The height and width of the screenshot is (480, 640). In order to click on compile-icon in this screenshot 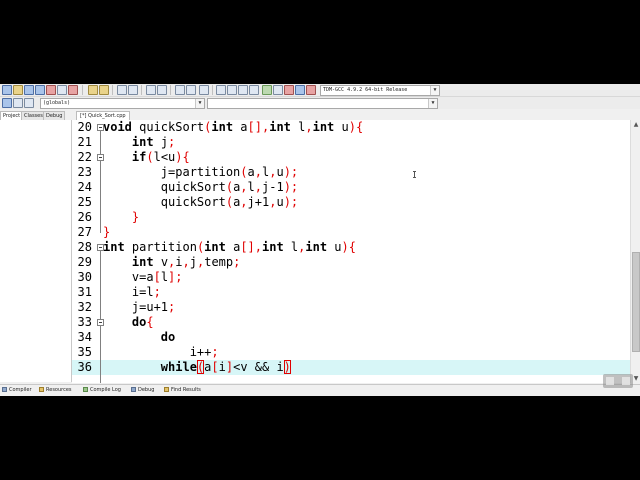, I will do `click(221, 90)`.